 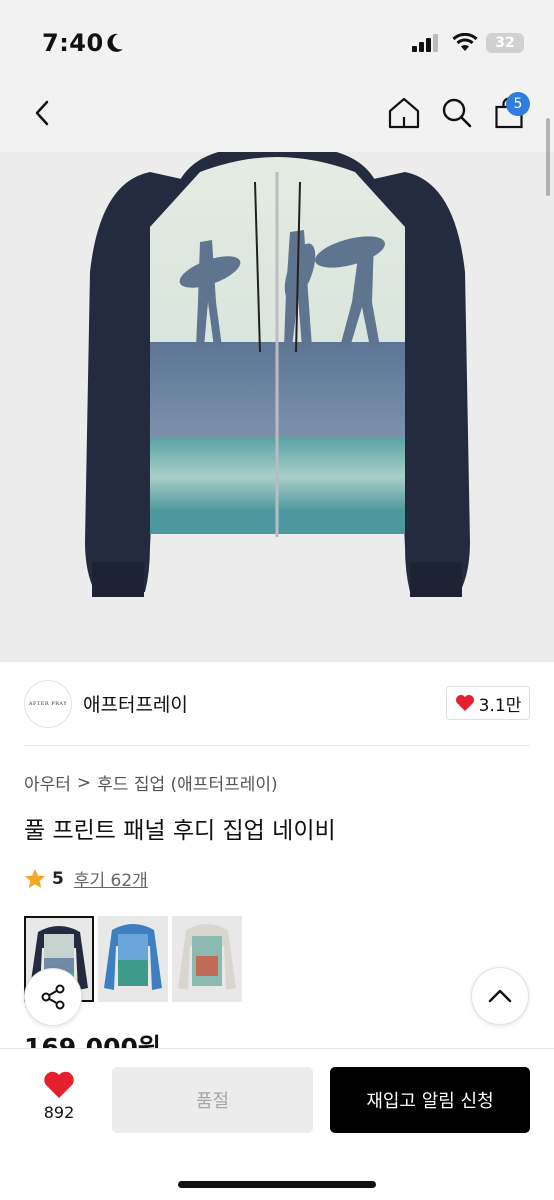 I want to click on star-icon, so click(x=35, y=878).